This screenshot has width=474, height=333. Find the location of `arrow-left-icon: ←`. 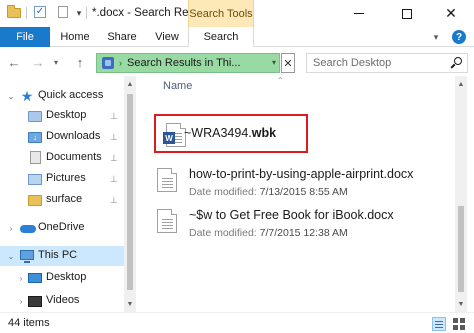

arrow-left-icon: ← is located at coordinates (14, 62).